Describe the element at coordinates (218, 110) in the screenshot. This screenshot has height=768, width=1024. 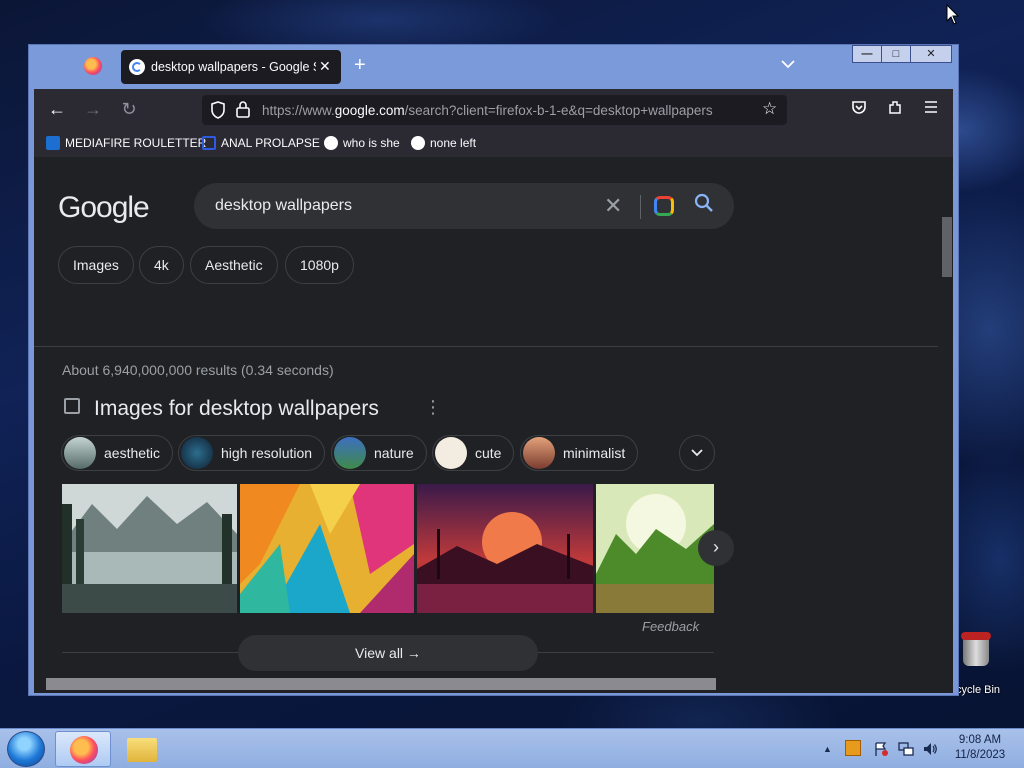
I see `tracking-protection-shield-icon` at that location.